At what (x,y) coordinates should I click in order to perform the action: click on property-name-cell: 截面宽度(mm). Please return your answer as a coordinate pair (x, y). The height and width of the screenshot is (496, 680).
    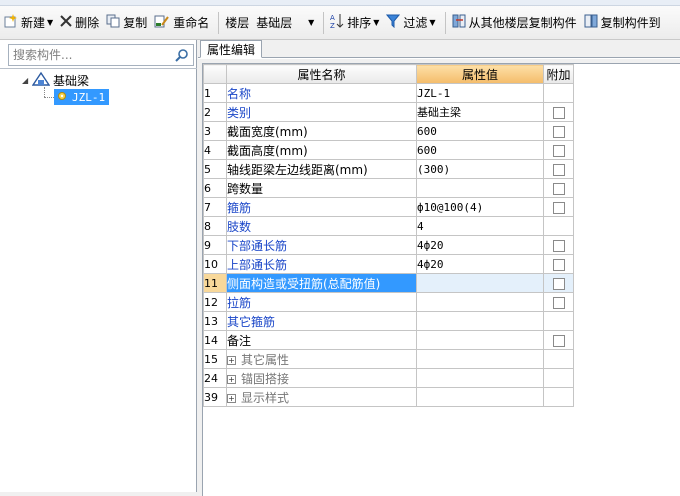
    Looking at the image, I should click on (321, 131).